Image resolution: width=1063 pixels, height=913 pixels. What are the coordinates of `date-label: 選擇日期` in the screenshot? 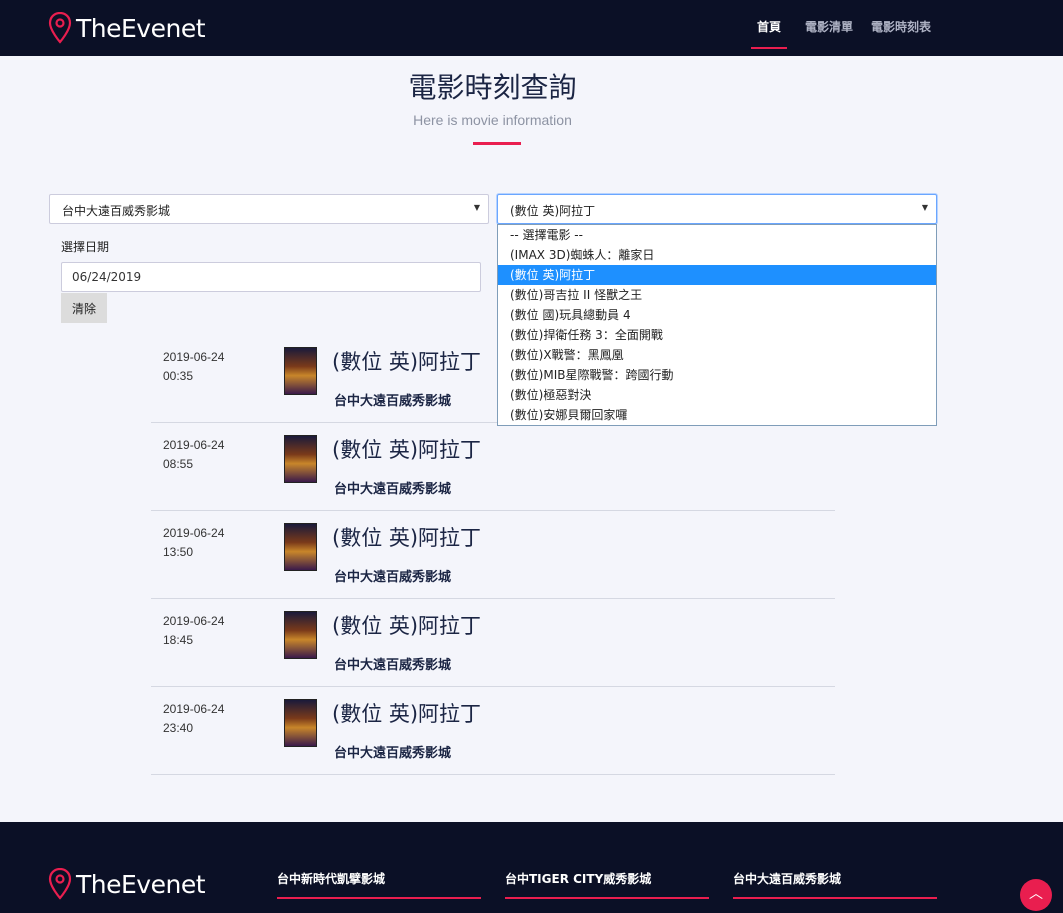 It's located at (85, 247).